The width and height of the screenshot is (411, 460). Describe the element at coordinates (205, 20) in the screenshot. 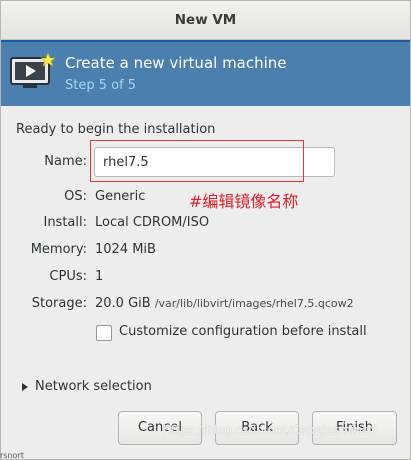

I see `window-title: New VM` at that location.